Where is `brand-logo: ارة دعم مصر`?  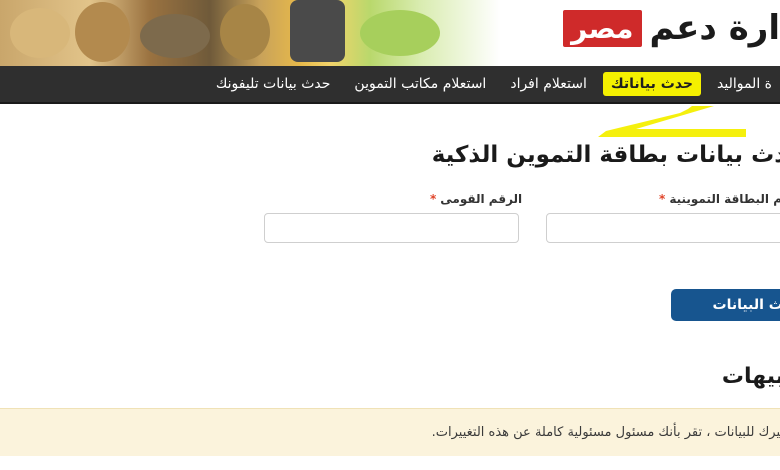 brand-logo: ارة دعم مصر is located at coordinates (671, 28).